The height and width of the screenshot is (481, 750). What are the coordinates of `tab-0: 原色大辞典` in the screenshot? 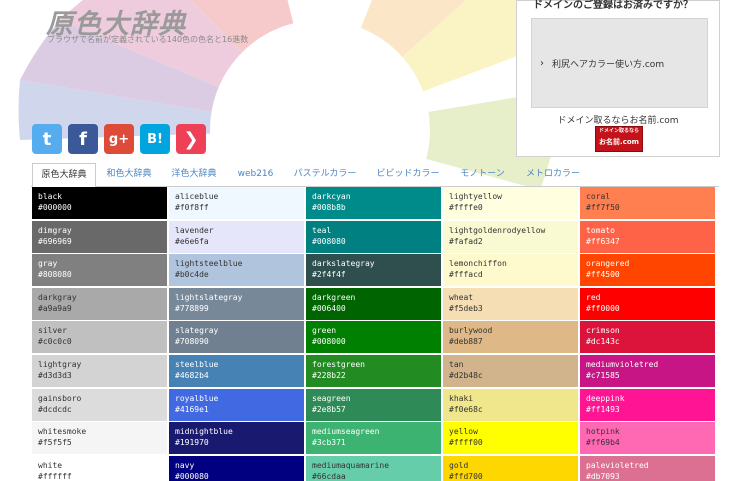 It's located at (64, 175).